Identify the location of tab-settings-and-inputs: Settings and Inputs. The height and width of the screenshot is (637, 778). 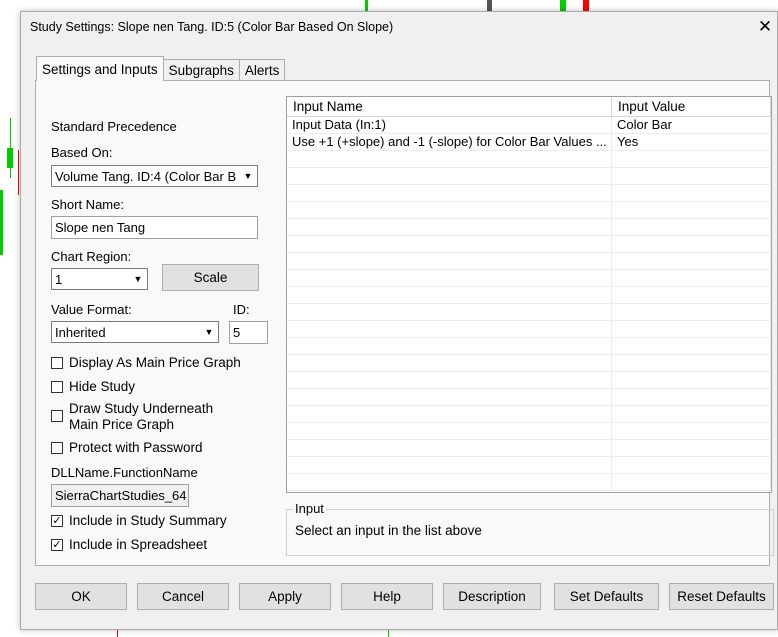
(100, 68).